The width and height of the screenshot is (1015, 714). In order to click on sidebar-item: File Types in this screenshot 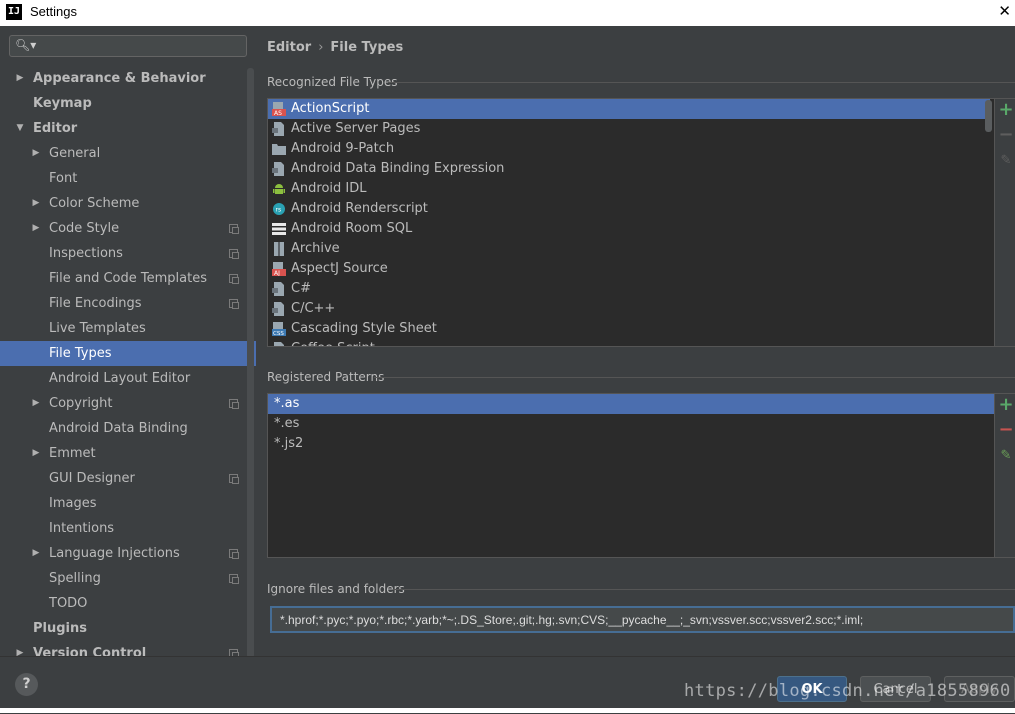, I will do `click(128, 353)`.